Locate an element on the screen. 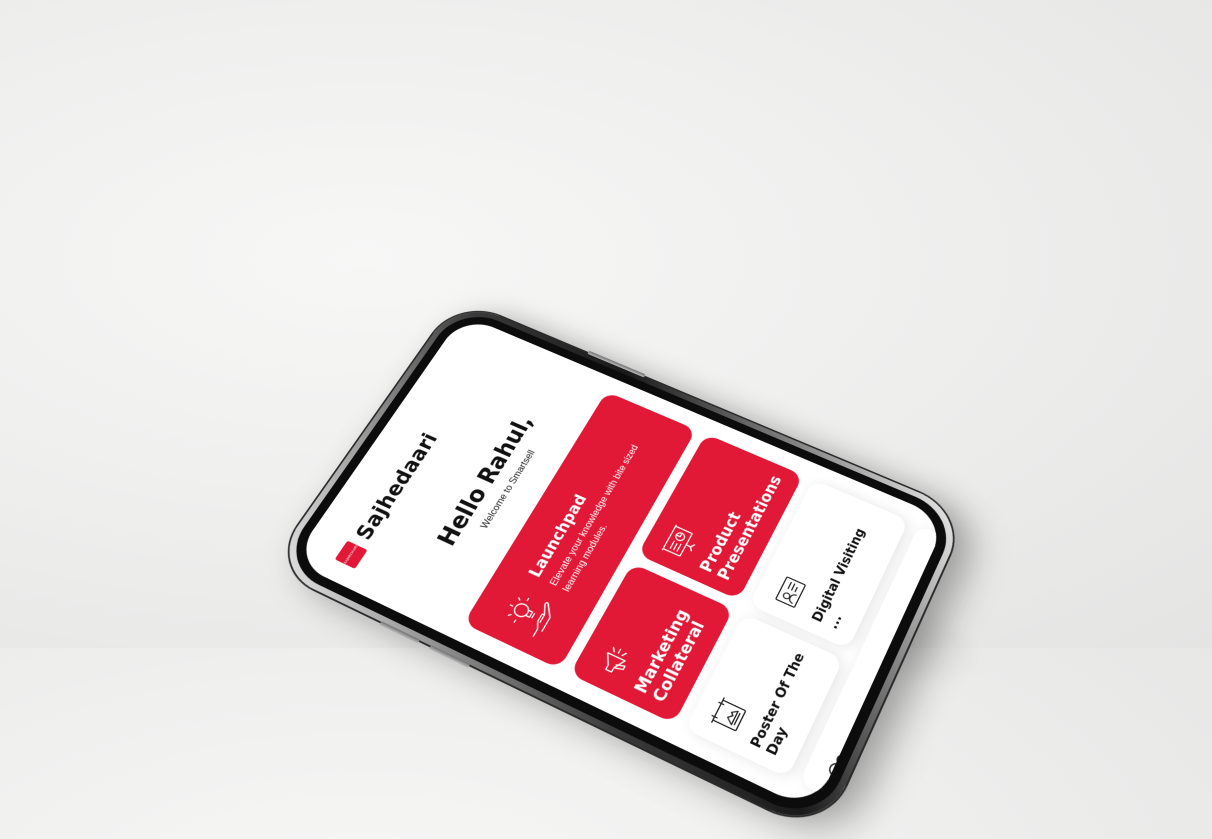 The image size is (1212, 839). brand-logo: SAJHEDAARI is located at coordinates (351, 554).